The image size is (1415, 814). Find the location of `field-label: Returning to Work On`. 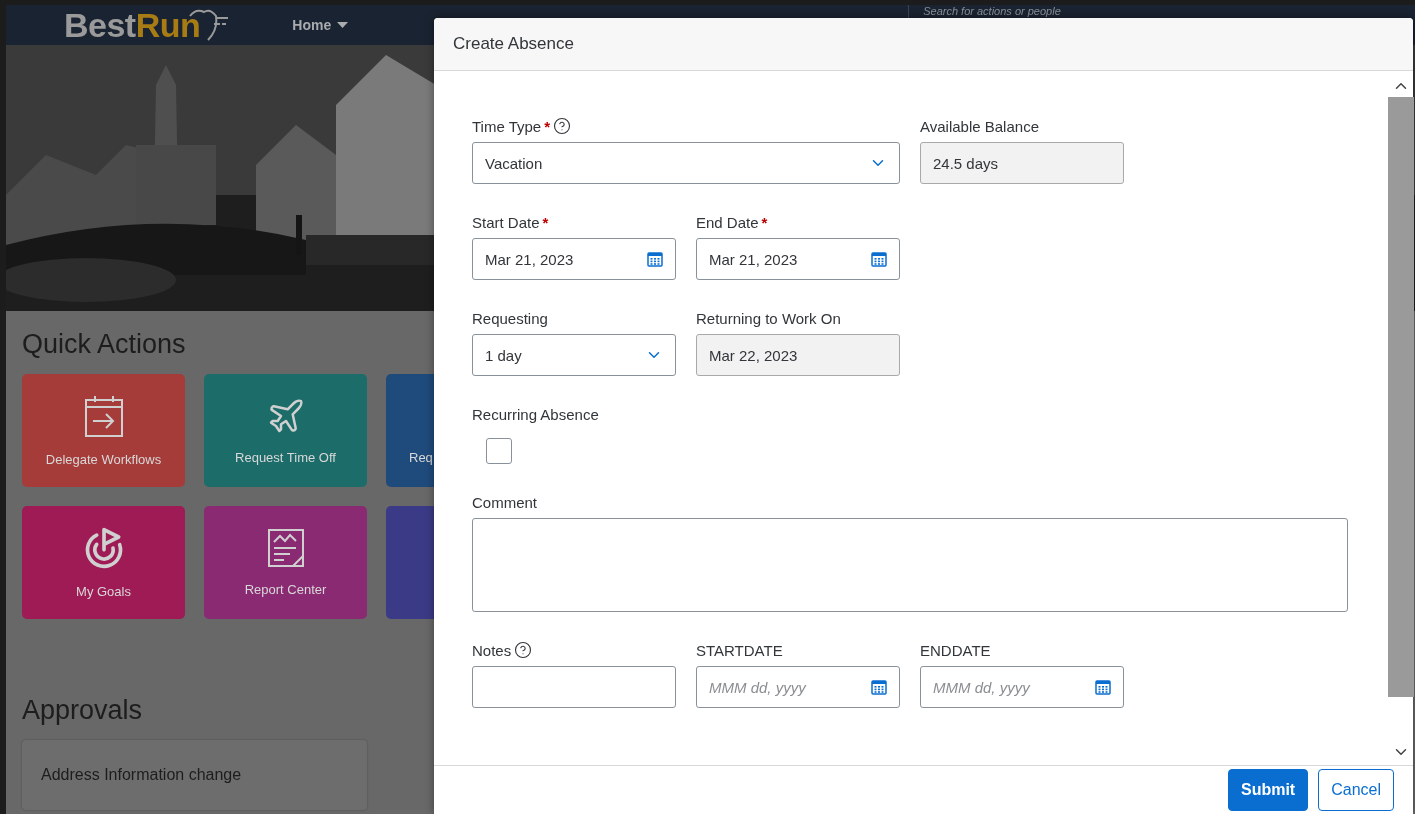

field-label: Returning to Work On is located at coordinates (768, 318).